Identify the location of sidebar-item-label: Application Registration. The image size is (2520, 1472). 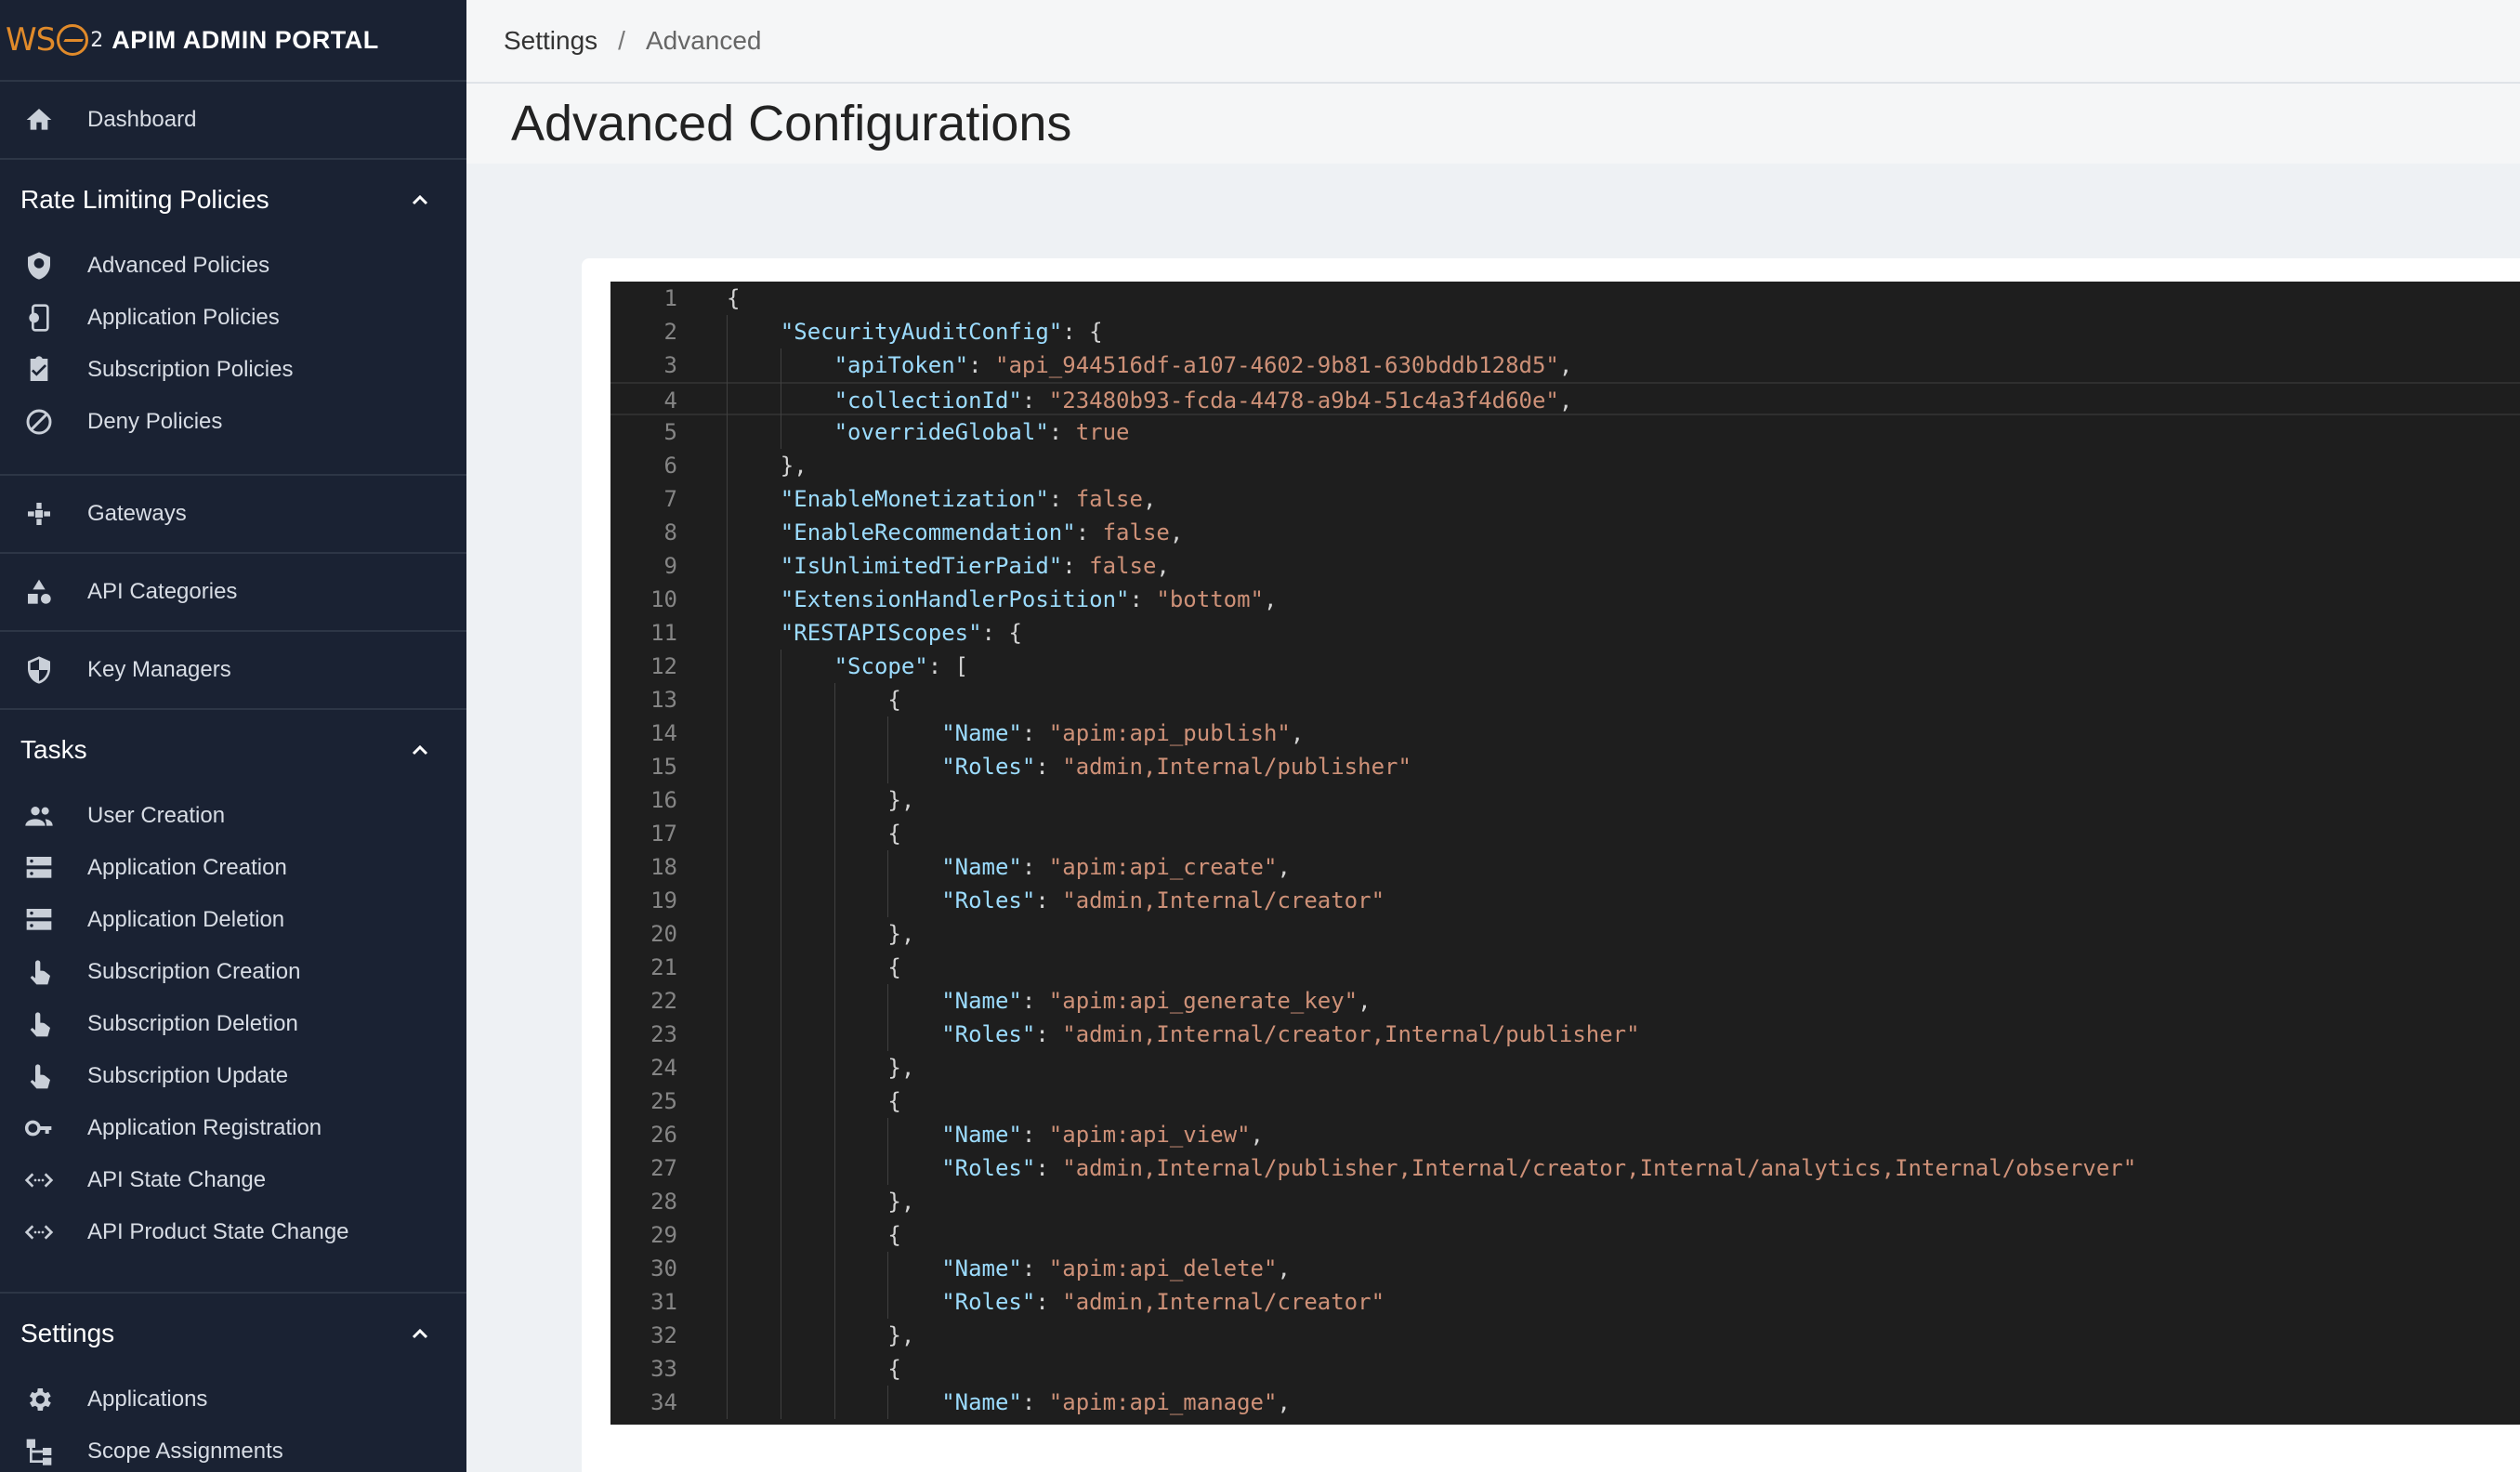
(204, 1127).